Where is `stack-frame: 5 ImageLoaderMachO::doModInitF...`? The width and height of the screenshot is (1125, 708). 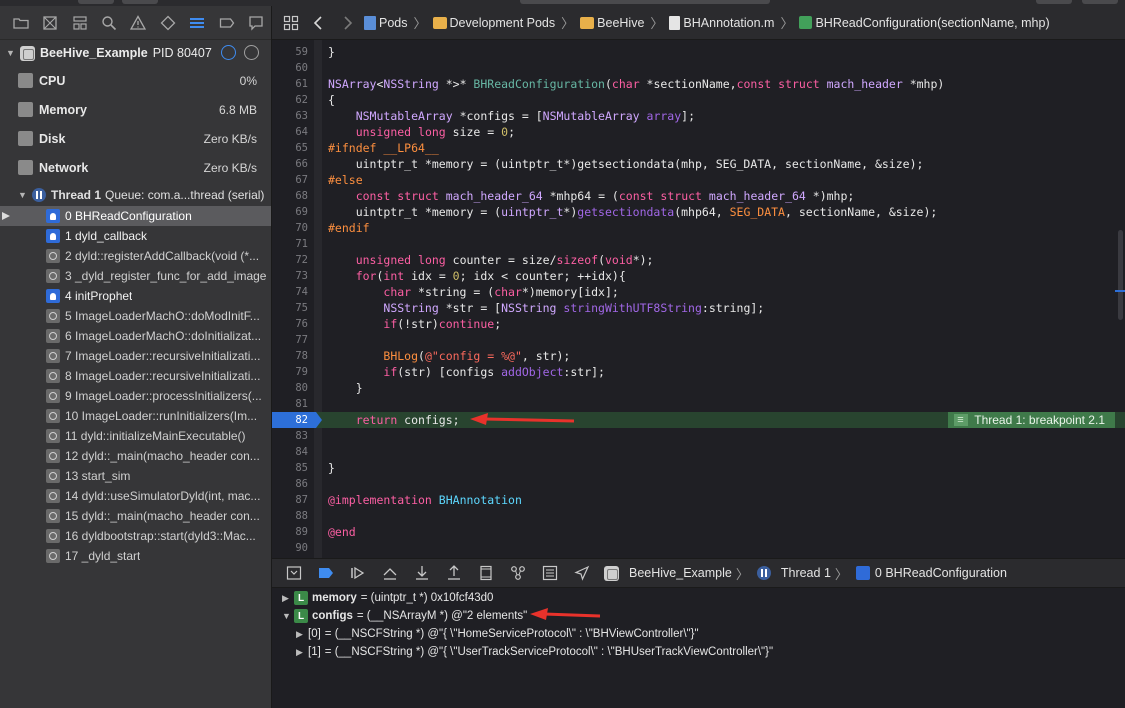
stack-frame: 5 ImageLoaderMachO::doModInitF... is located at coordinates (135, 316).